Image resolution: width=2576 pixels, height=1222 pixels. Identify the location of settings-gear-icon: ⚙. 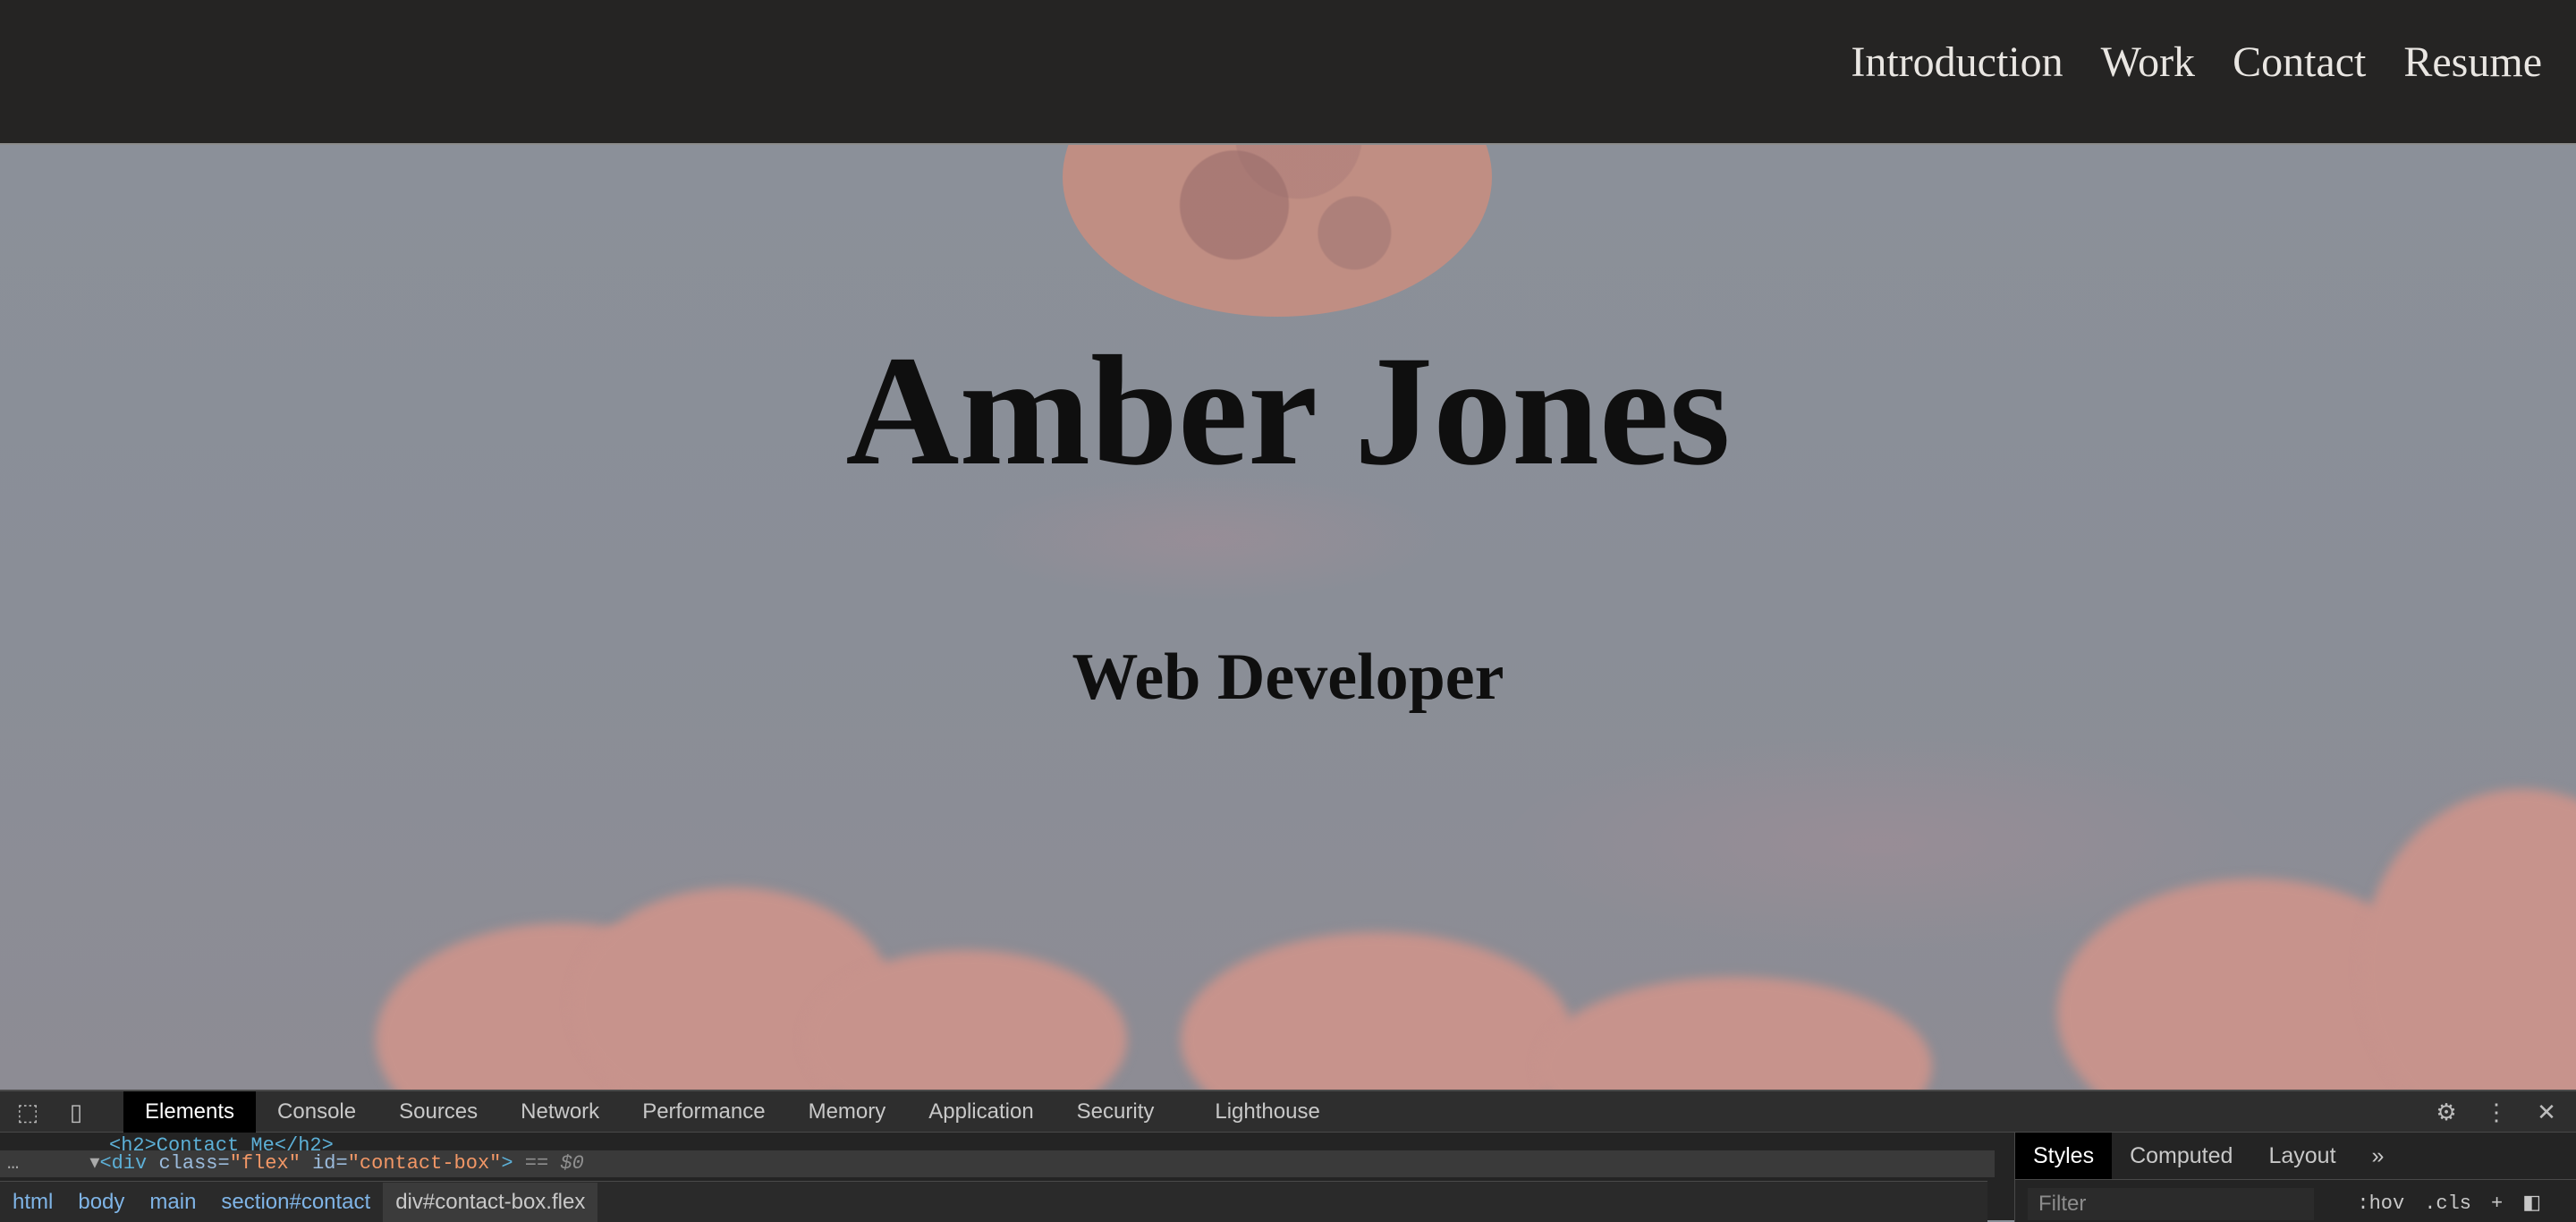
(2446, 1112).